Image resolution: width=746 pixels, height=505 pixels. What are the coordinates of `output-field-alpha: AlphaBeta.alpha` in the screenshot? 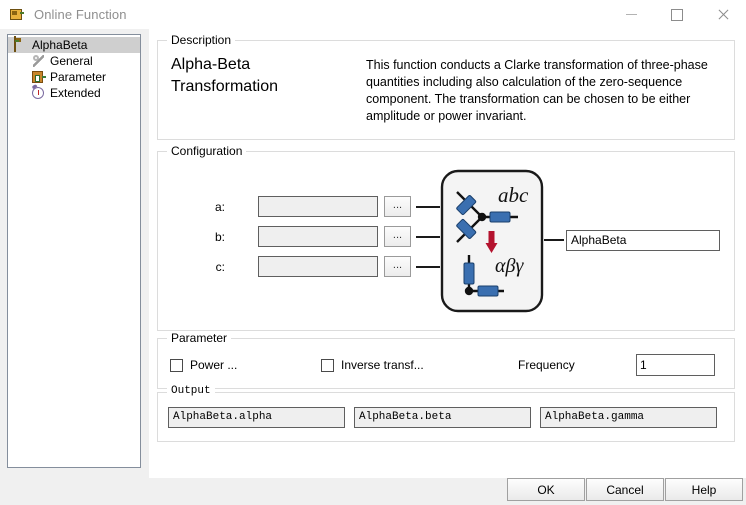 It's located at (256, 417).